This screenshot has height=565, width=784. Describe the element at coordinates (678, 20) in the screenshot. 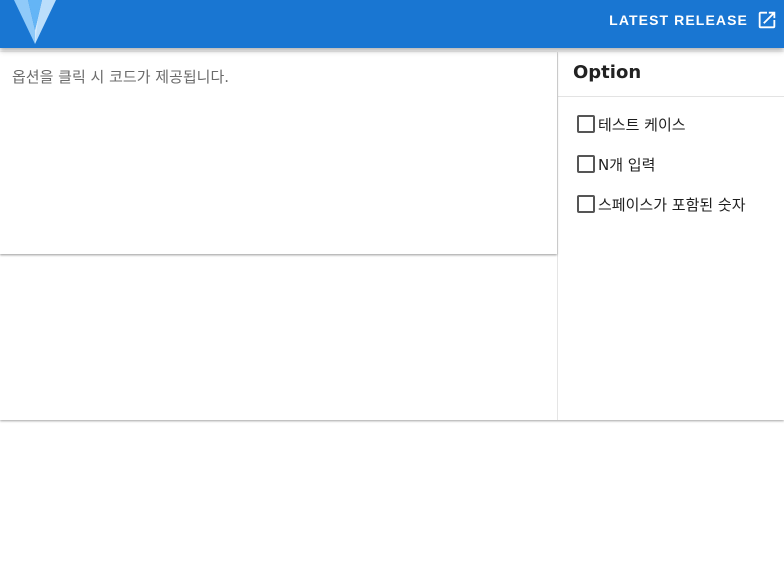

I see `latest-release-label: LATEST RELEASE` at that location.